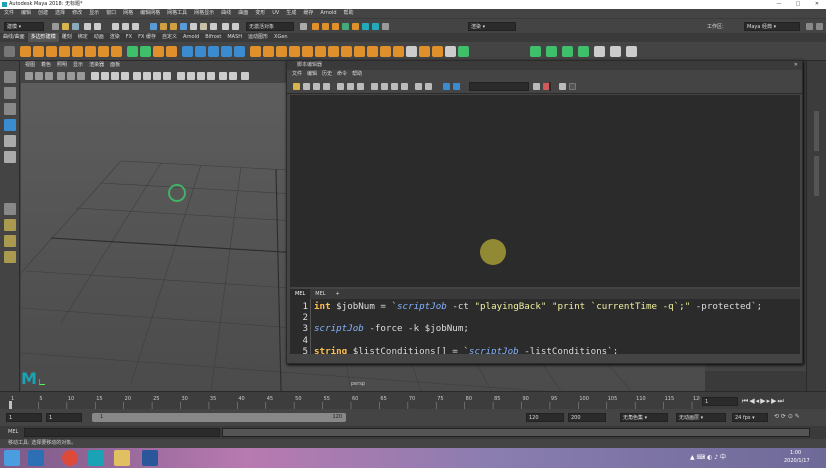 This screenshot has height=468, width=826. I want to click on disc-icon, so click(103, 51).